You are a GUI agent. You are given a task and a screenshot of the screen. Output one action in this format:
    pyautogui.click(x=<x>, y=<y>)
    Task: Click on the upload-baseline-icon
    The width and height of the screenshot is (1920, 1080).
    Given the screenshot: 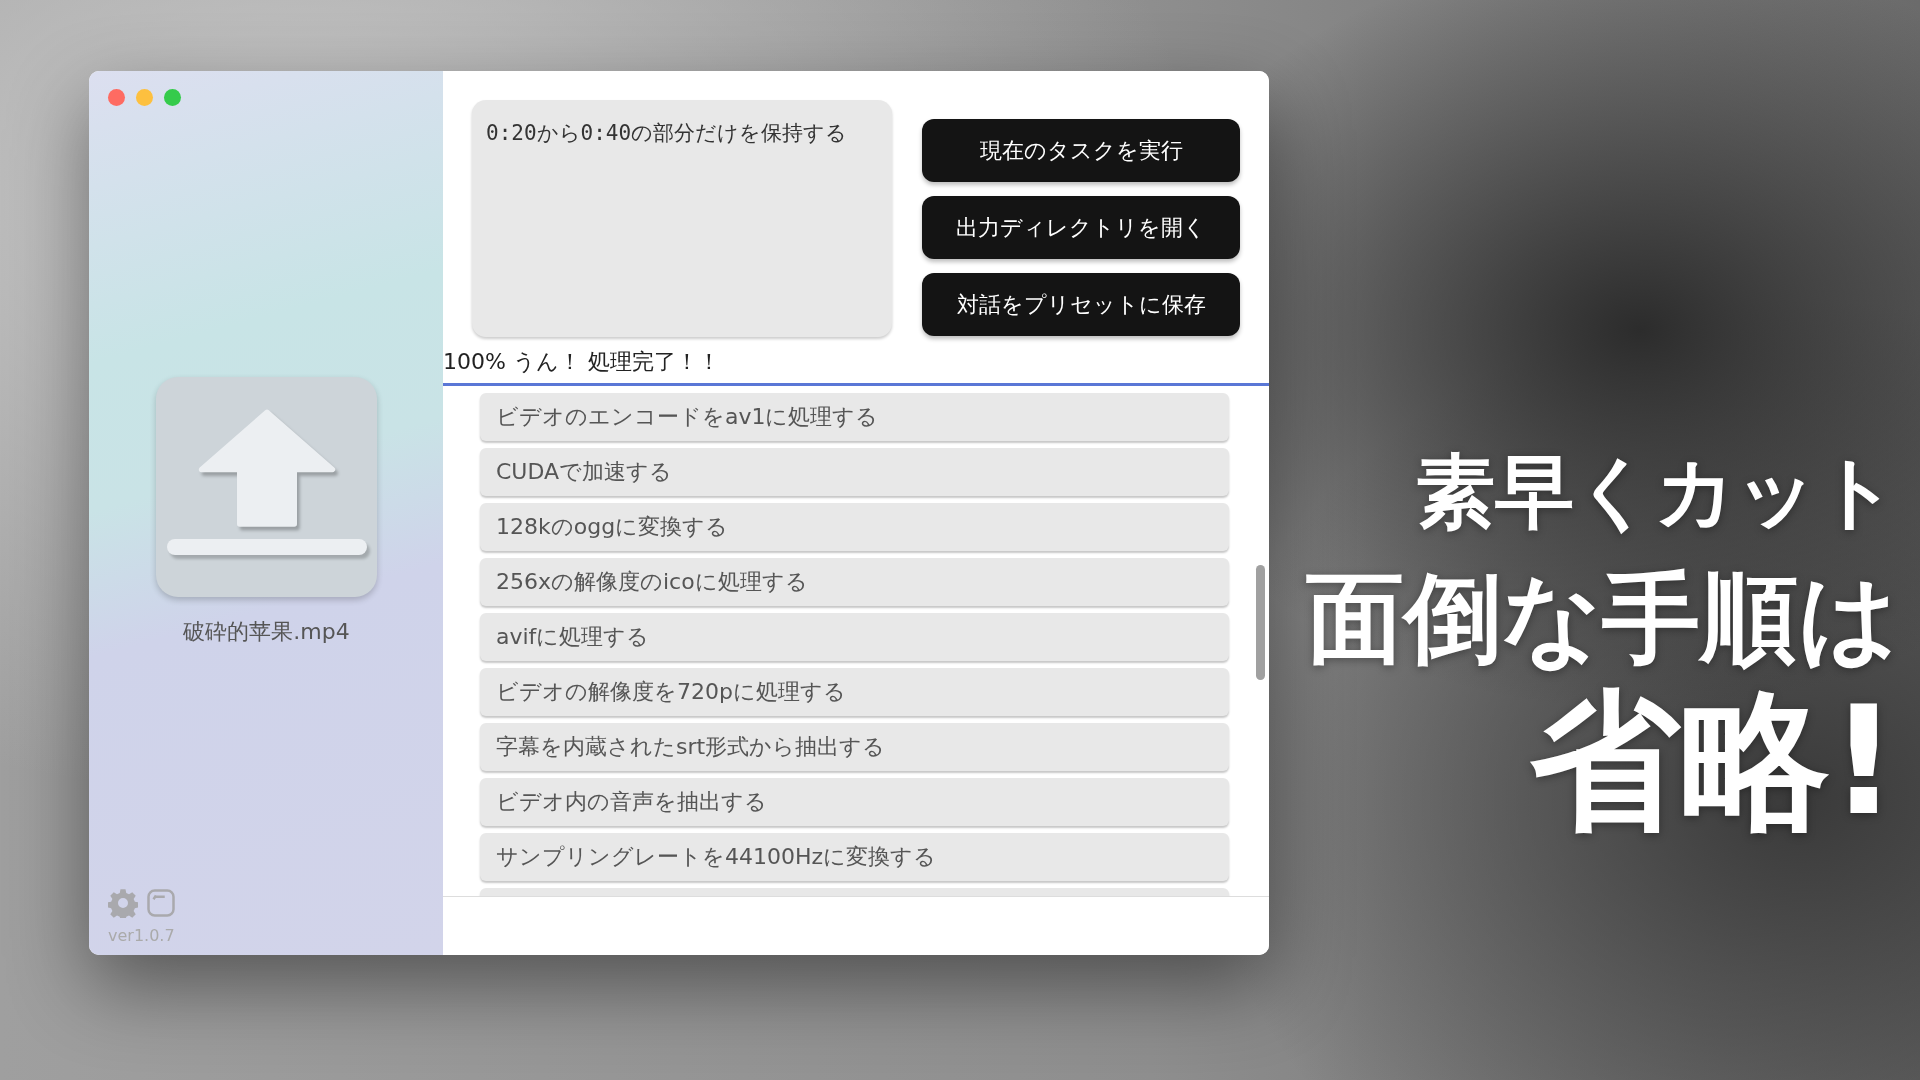 What is the action you would take?
    pyautogui.click(x=266, y=547)
    